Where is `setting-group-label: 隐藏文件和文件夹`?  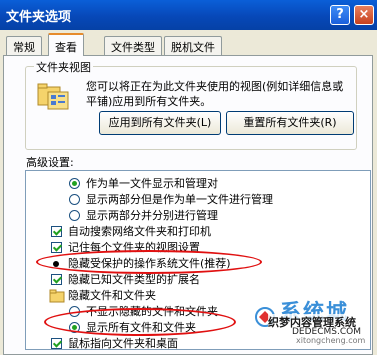 setting-group-label: 隐藏文件和文件夹 is located at coordinates (112, 295).